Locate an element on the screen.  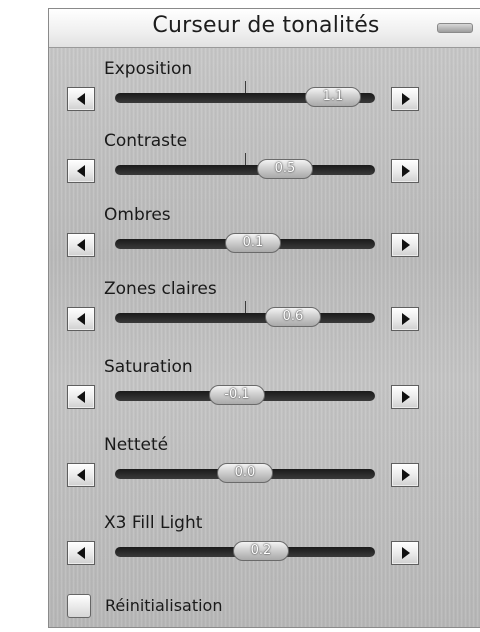
slider-thumb: 1.1 is located at coordinates (333, 97).